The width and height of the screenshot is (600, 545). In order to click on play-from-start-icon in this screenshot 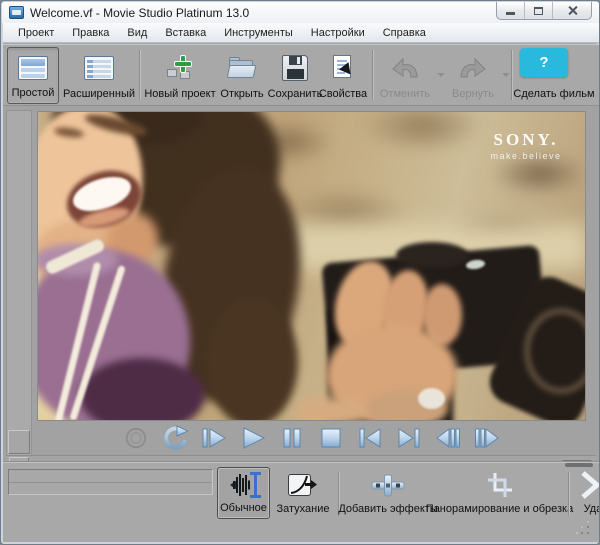, I will do `click(214, 438)`.